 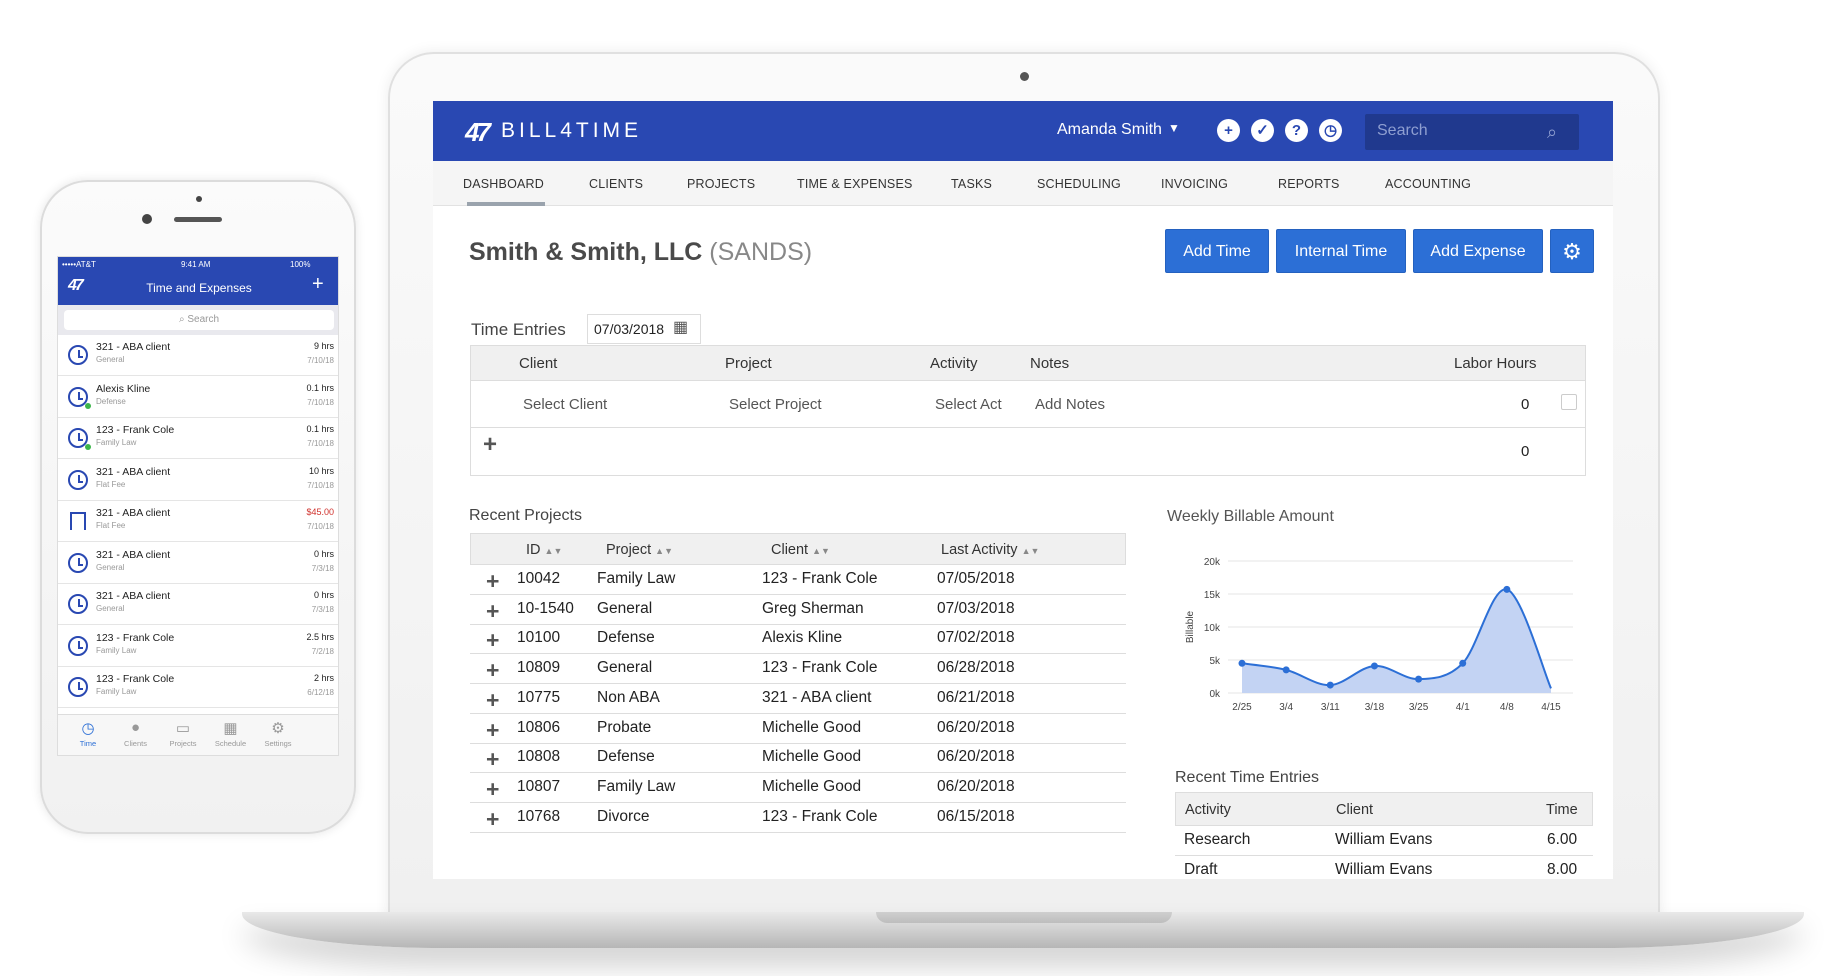 I want to click on user-menu: Amanda Smith, so click(x=1109, y=130).